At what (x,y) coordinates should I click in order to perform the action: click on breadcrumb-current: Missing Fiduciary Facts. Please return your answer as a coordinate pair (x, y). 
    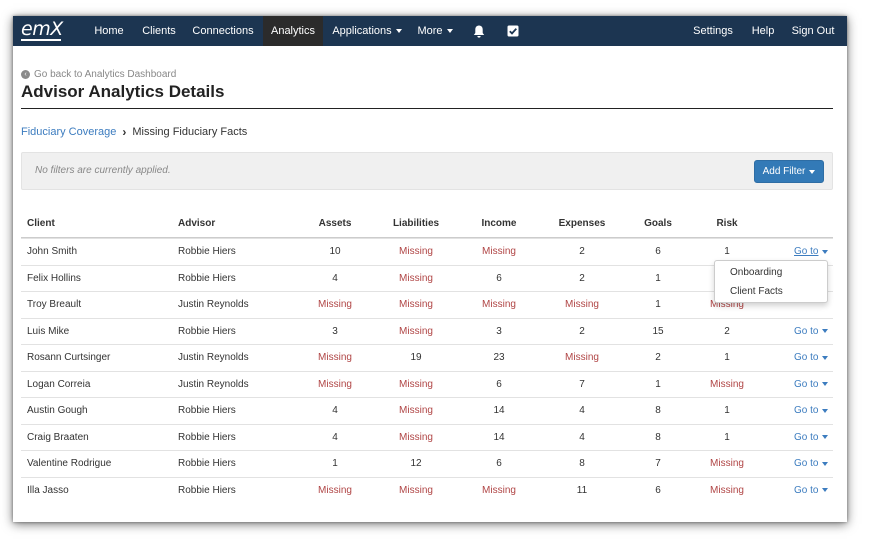
    Looking at the image, I should click on (190, 132).